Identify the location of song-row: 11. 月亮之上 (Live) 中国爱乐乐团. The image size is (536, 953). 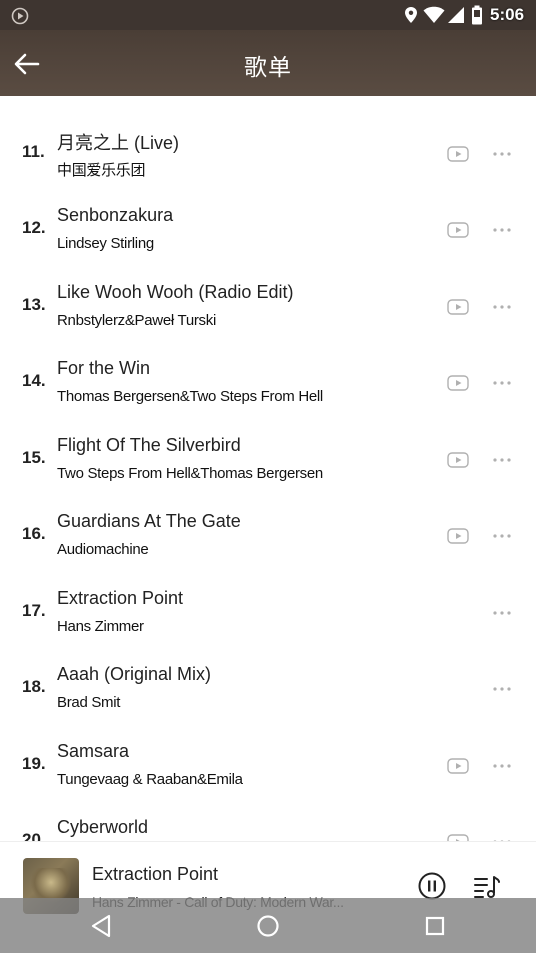
(268, 155).